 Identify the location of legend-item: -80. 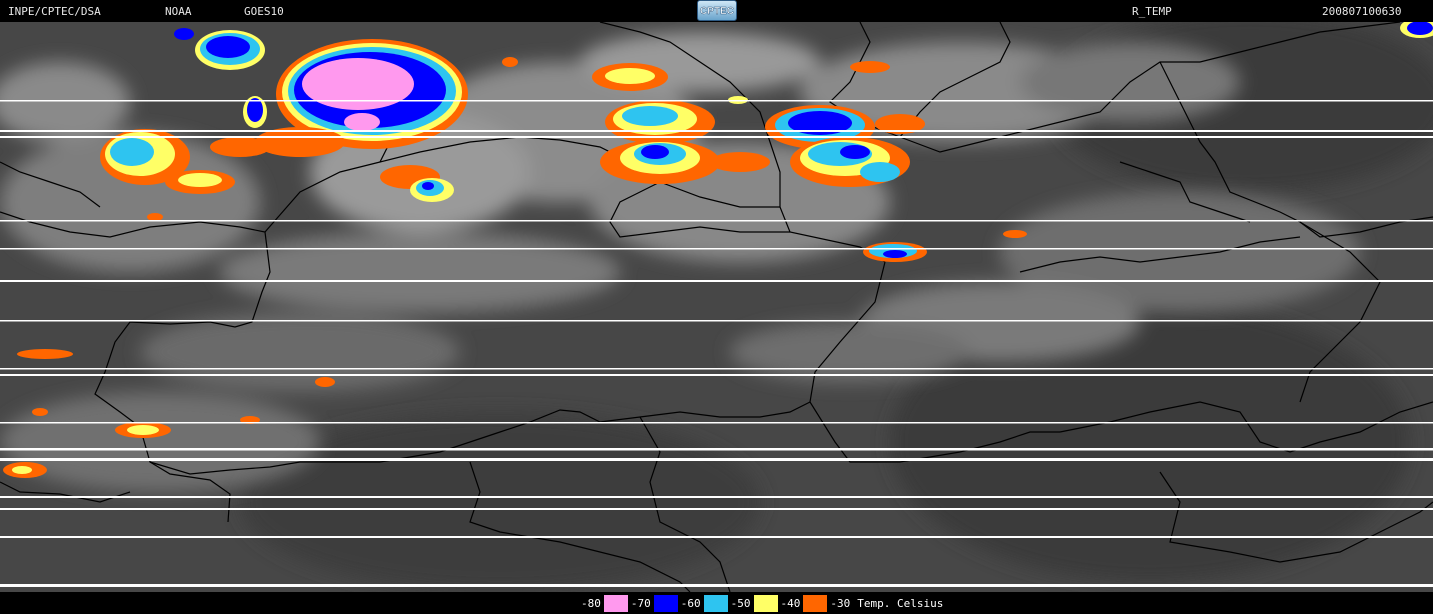
(603, 603).